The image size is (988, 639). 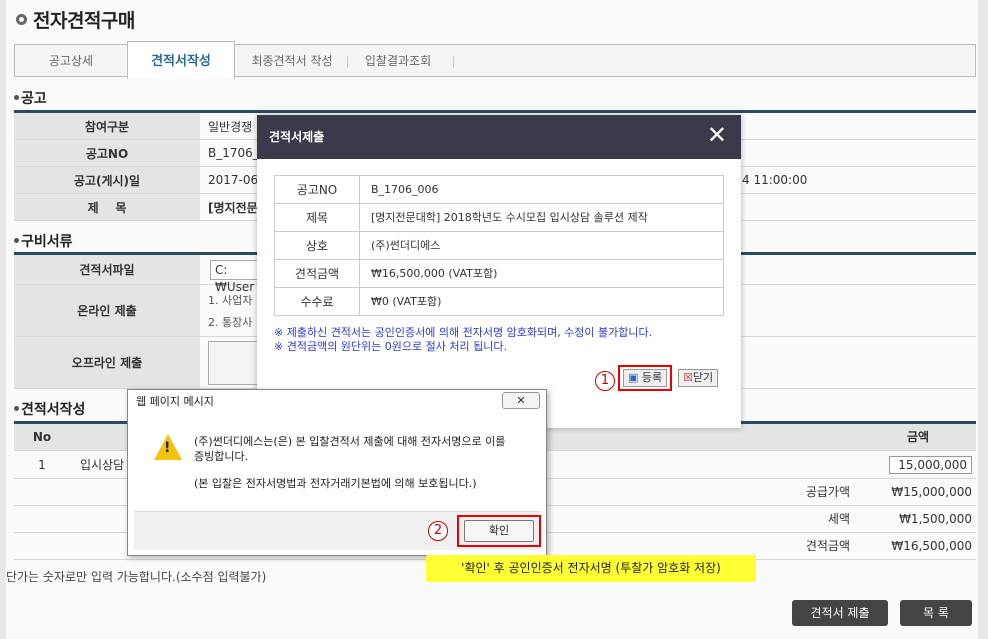 What do you see at coordinates (317, 246) in the screenshot?
I see `row-label: 상호` at bounding box center [317, 246].